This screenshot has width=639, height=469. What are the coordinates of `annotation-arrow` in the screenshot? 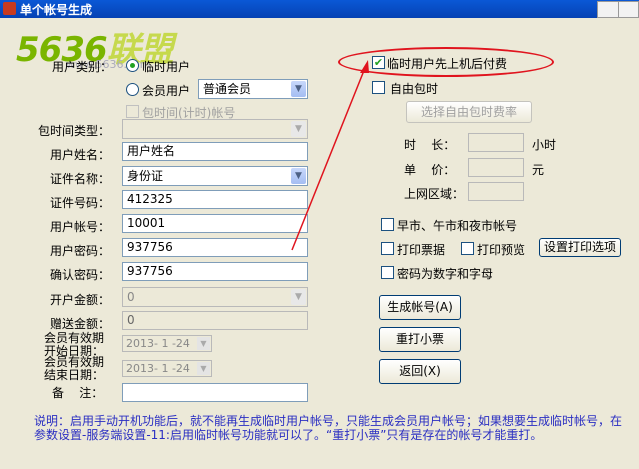 It's located at (330, 155).